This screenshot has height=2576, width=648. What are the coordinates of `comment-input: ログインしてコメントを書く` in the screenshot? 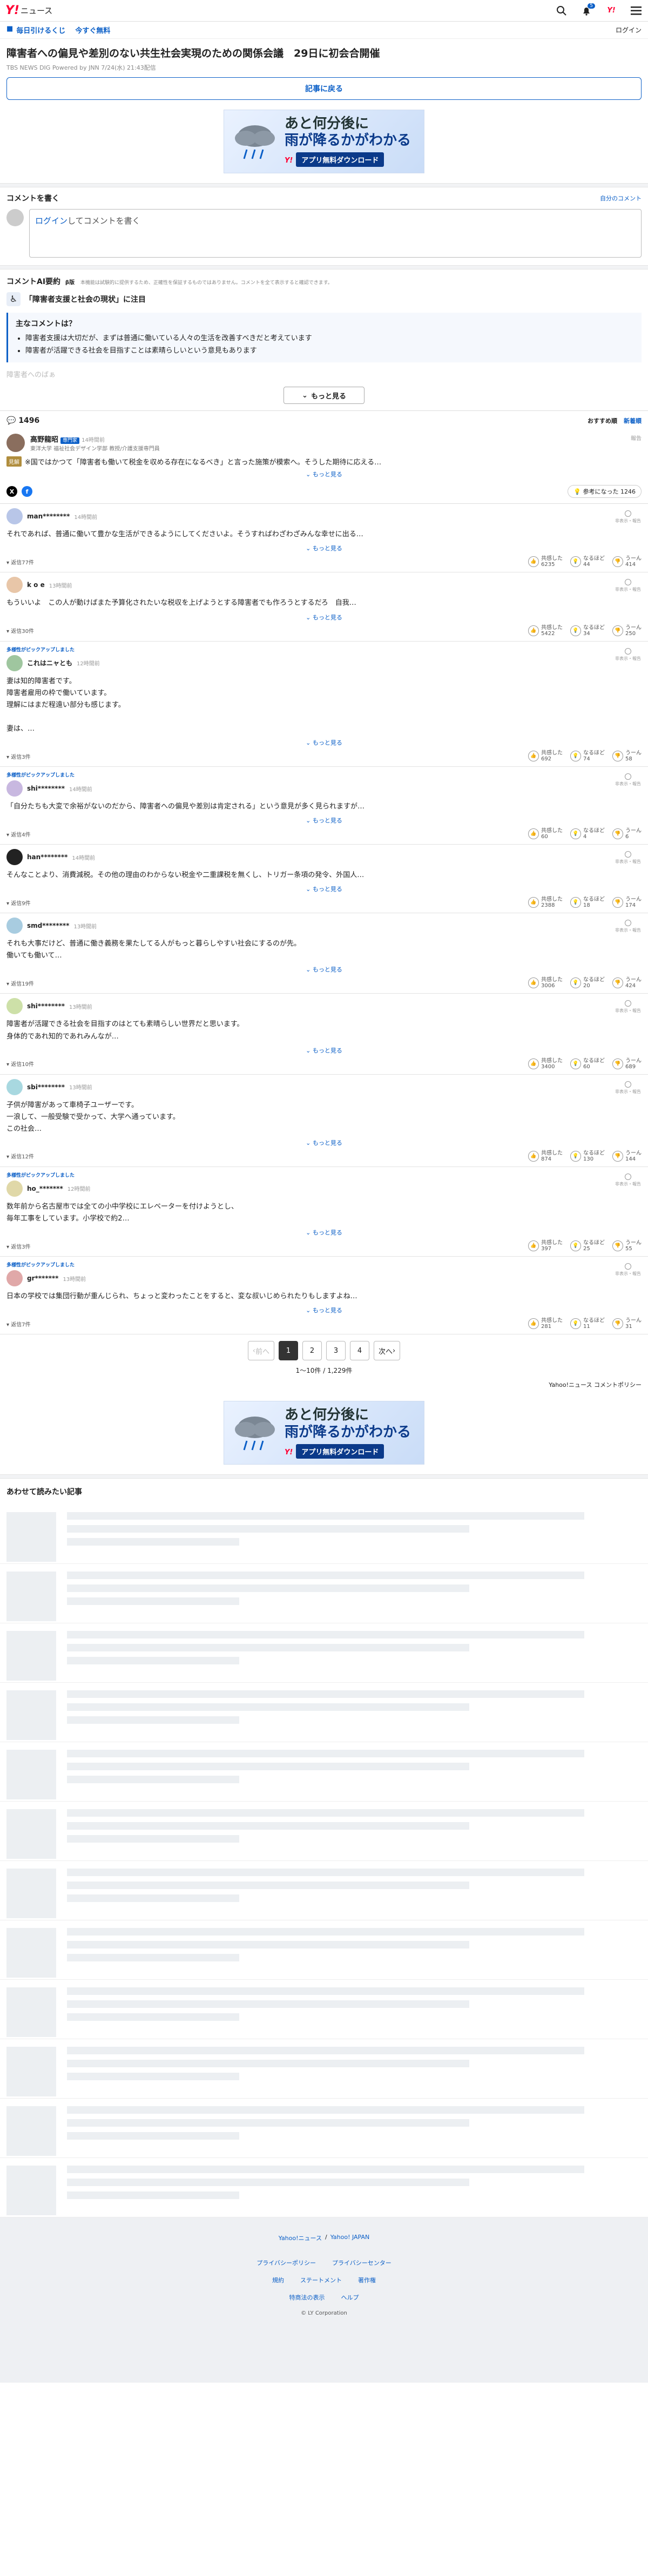 It's located at (335, 233).